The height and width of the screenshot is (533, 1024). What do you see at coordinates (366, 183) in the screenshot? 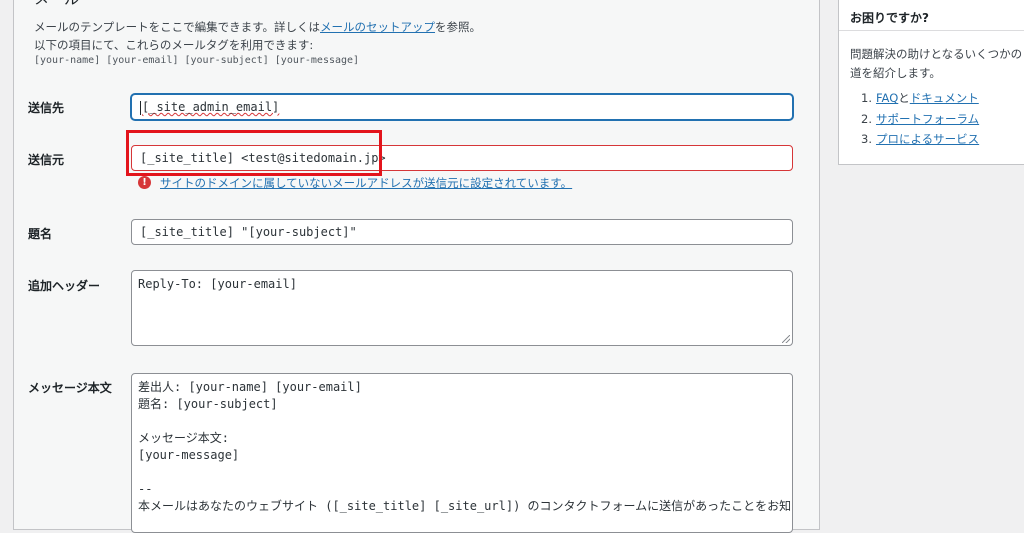
I see `from-error-message: サイトのドメインに属していないメールアドレスが送信元に設定されています。` at bounding box center [366, 183].